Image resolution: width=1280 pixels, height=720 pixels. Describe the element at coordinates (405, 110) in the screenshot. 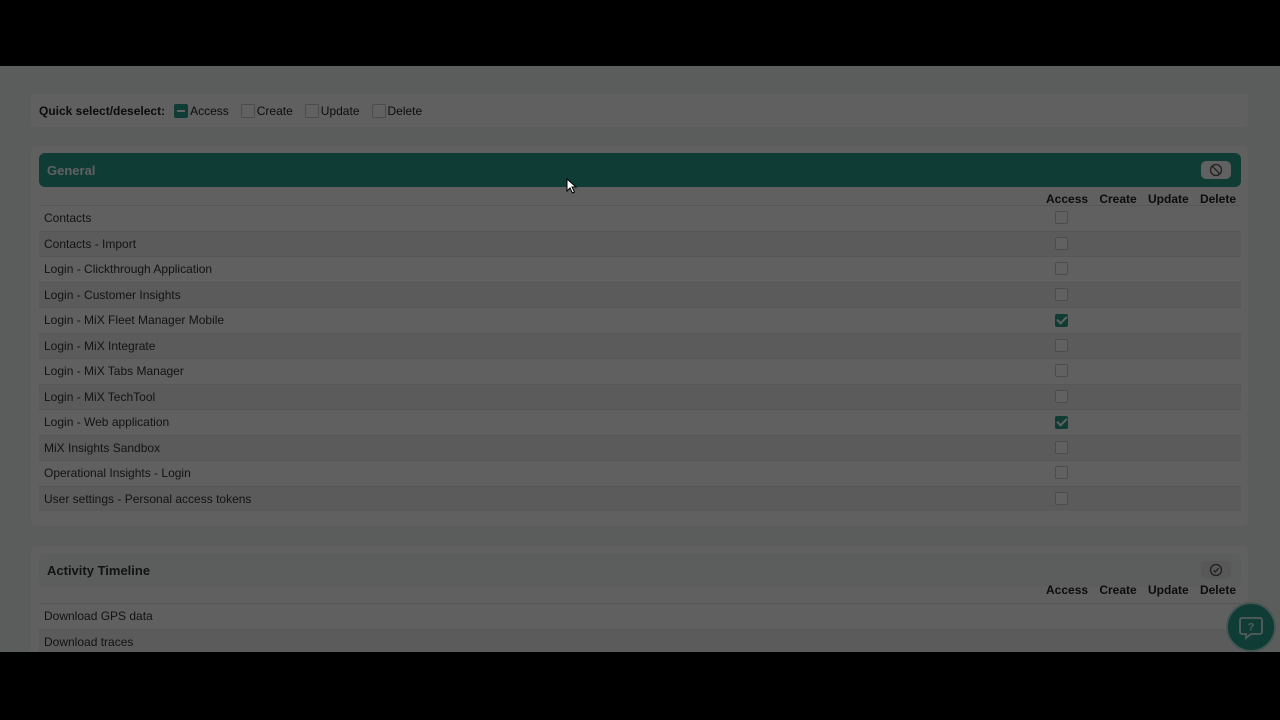

I see `quick-select-delete-label: Delete` at that location.